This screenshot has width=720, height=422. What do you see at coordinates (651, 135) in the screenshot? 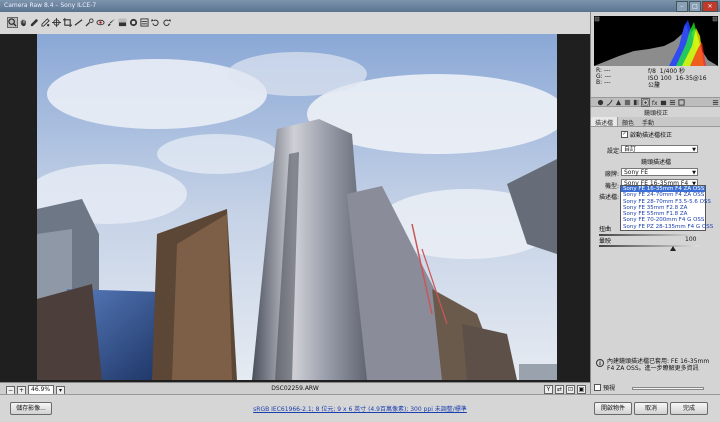
I see `enable-profile-label: 啟動描述檔校正` at bounding box center [651, 135].